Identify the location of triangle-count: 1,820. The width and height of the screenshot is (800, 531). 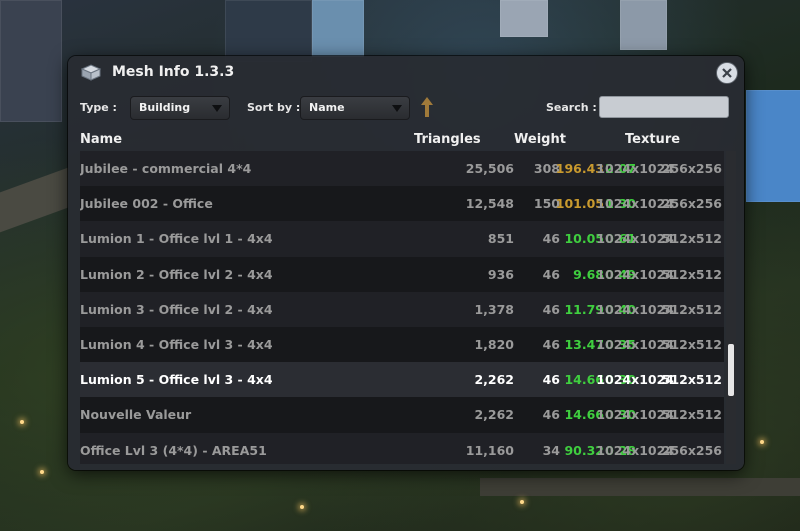
(494, 344).